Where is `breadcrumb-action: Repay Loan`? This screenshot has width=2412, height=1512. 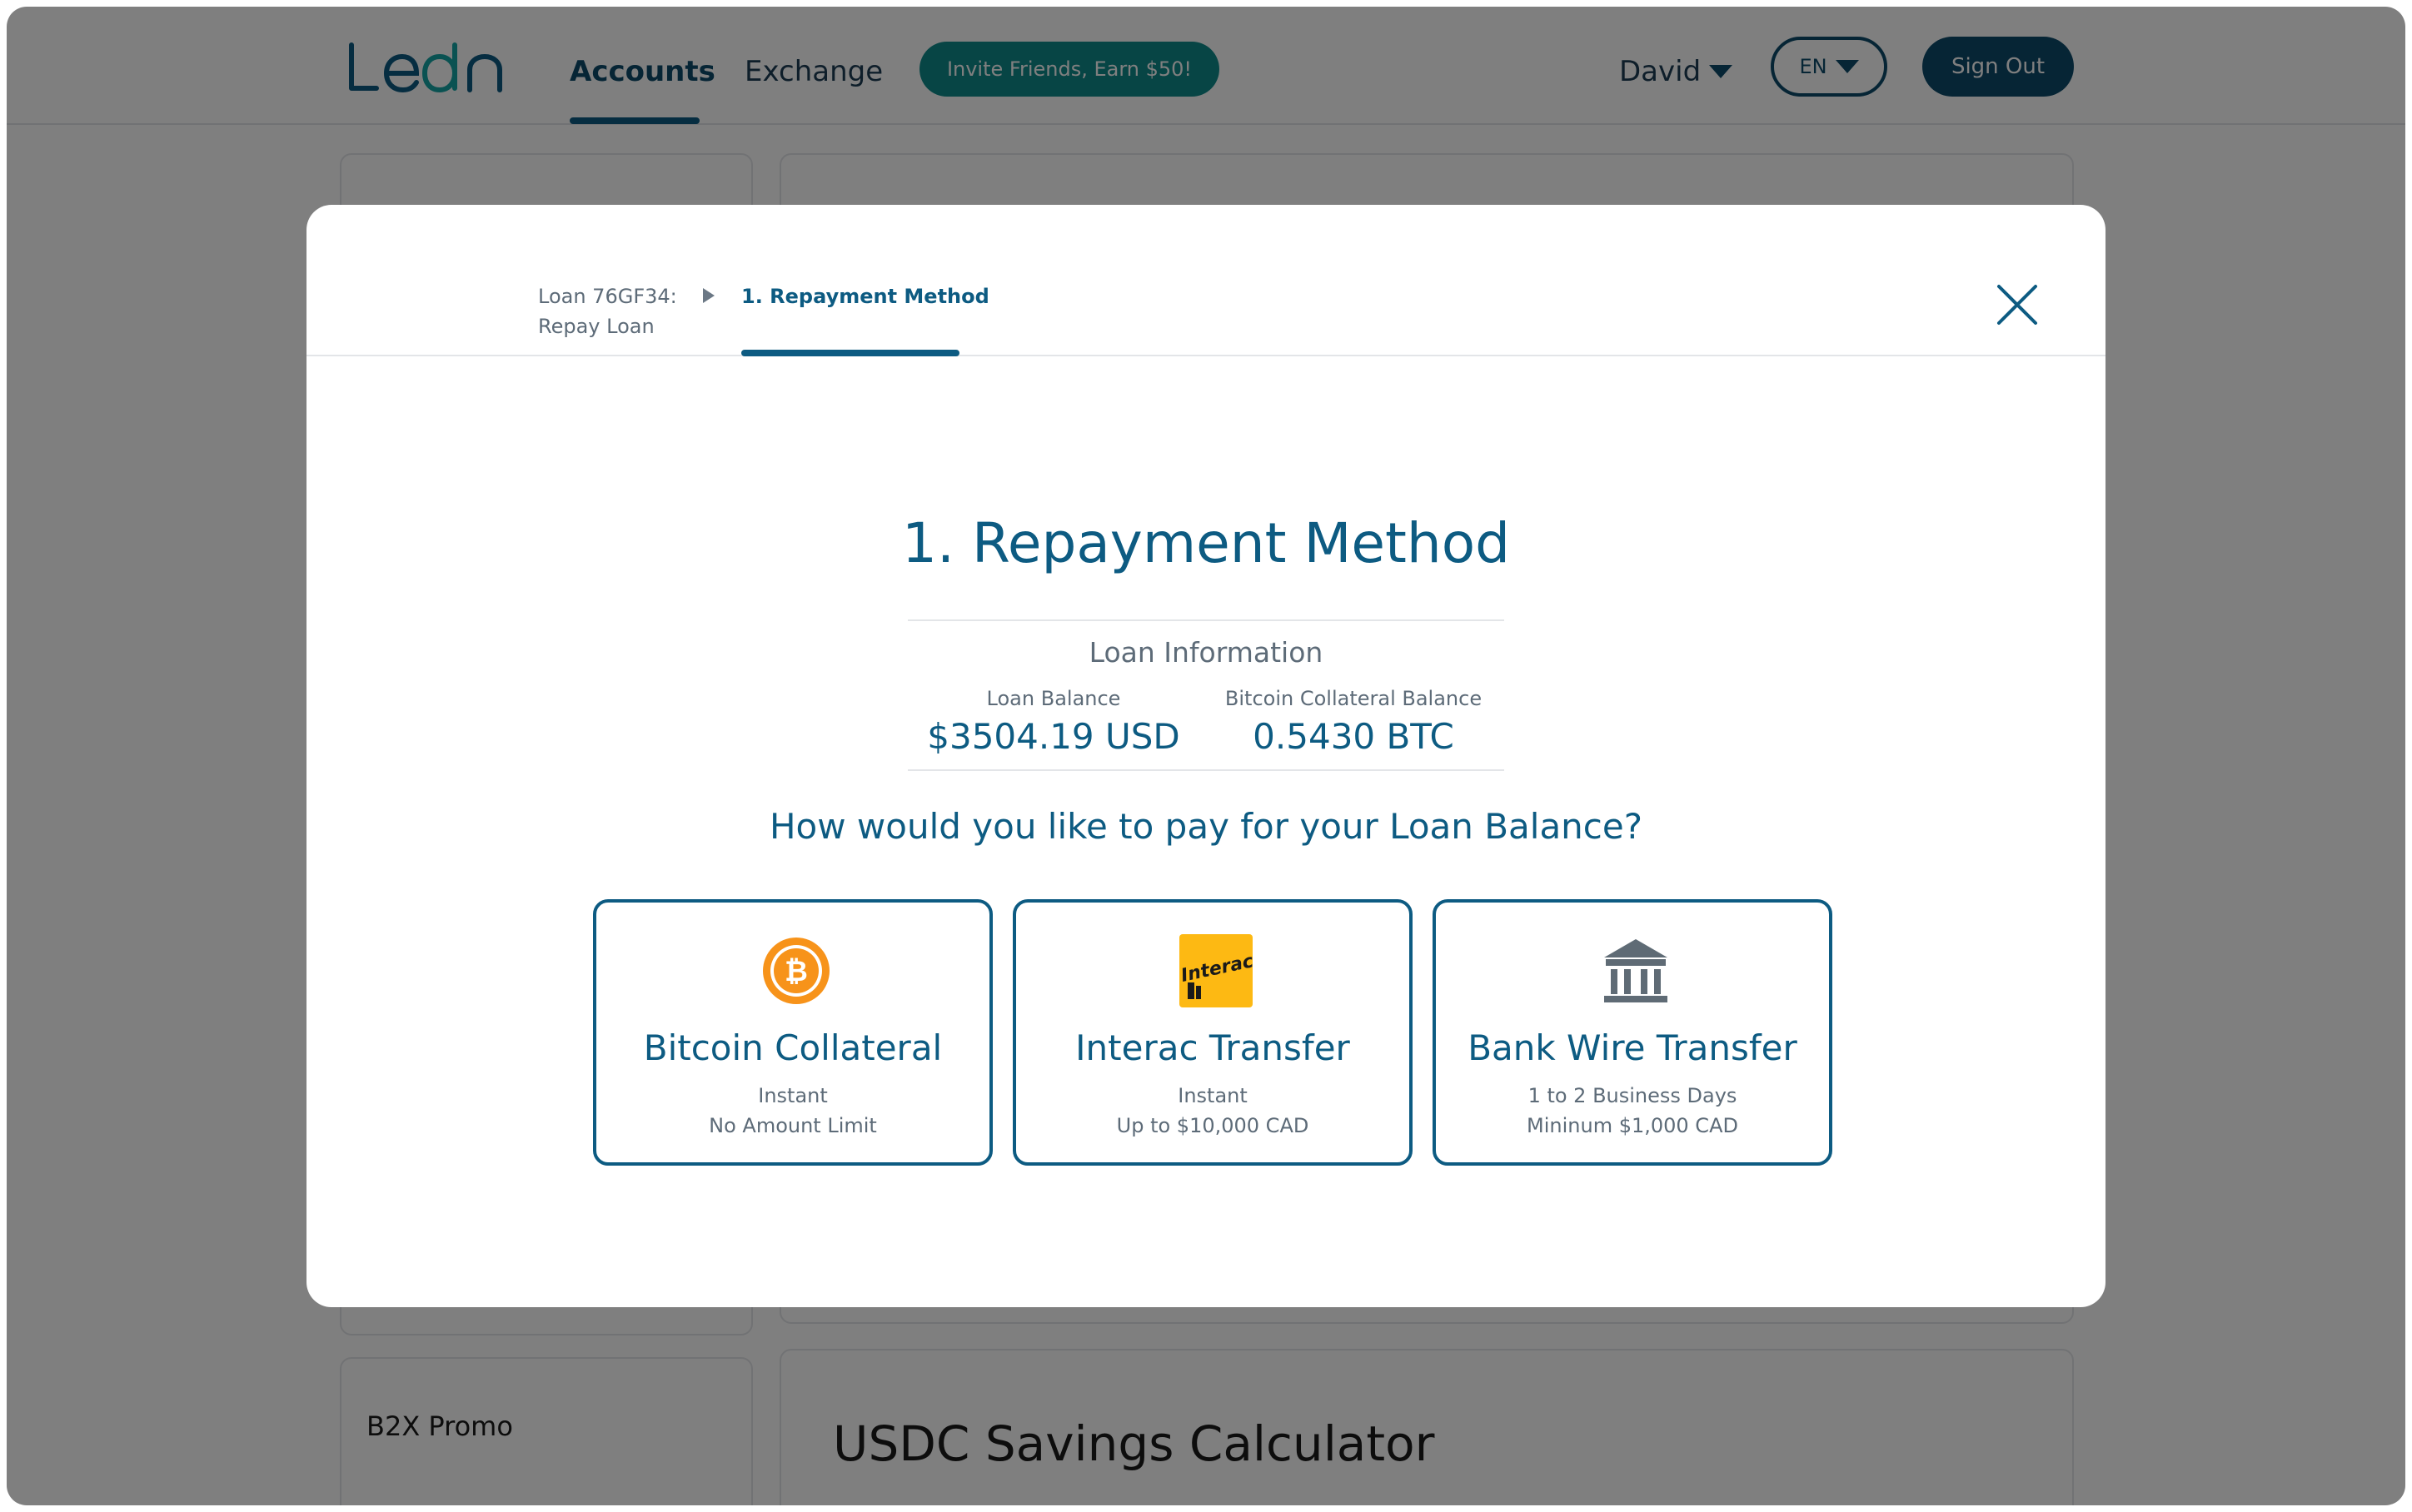
breadcrumb-action: Repay Loan is located at coordinates (596, 327).